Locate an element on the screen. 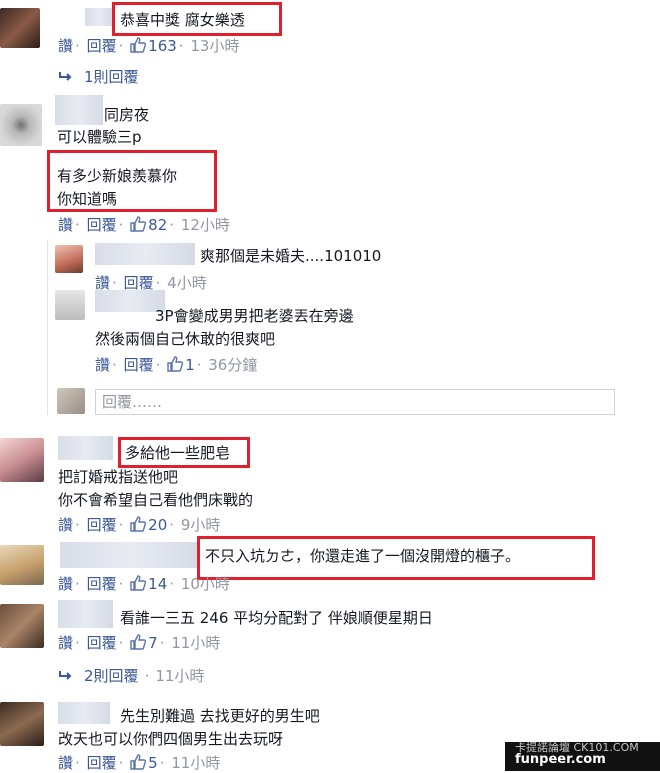 Image resolution: width=660 pixels, height=773 pixels. comment-actions: 讚 · 回覆 · 82 · 12小時 is located at coordinates (144, 225).